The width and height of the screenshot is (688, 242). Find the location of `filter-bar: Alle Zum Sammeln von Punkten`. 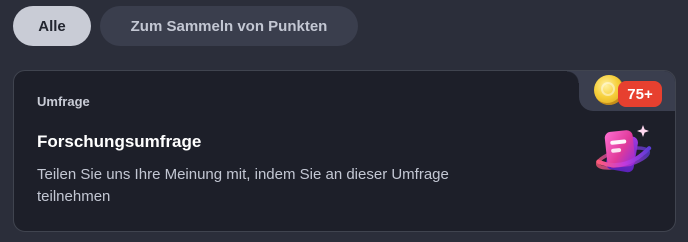

filter-bar: Alle Zum Sammeln von Punkten is located at coordinates (185, 26).